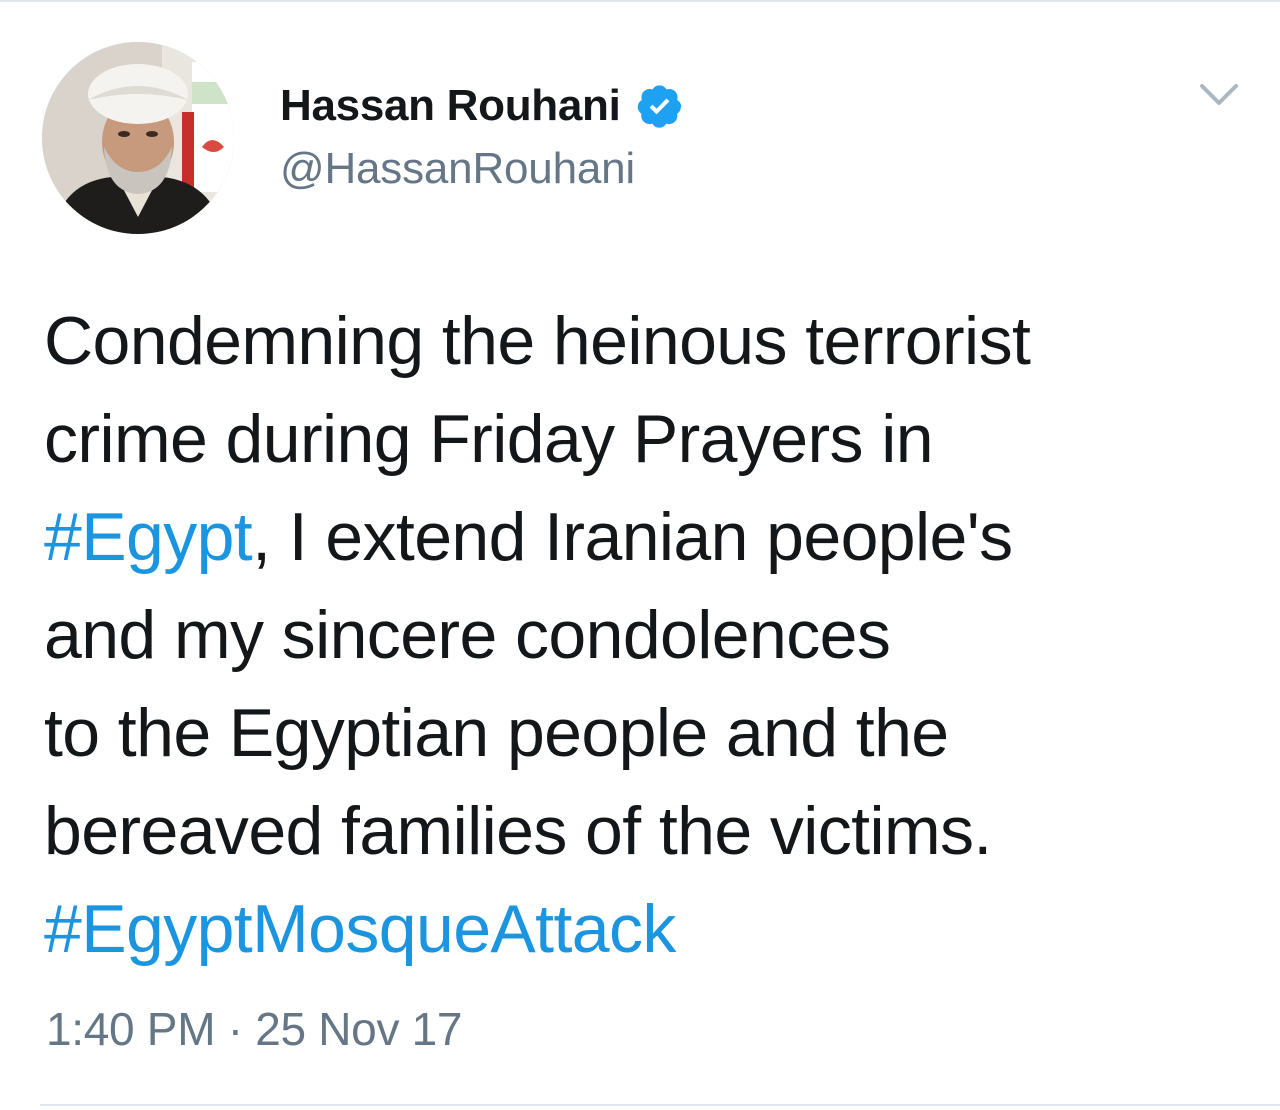 The image size is (1280, 1110). I want to click on tweet-text-line: #Egypt, I extend Iranian people's, so click(644, 537).